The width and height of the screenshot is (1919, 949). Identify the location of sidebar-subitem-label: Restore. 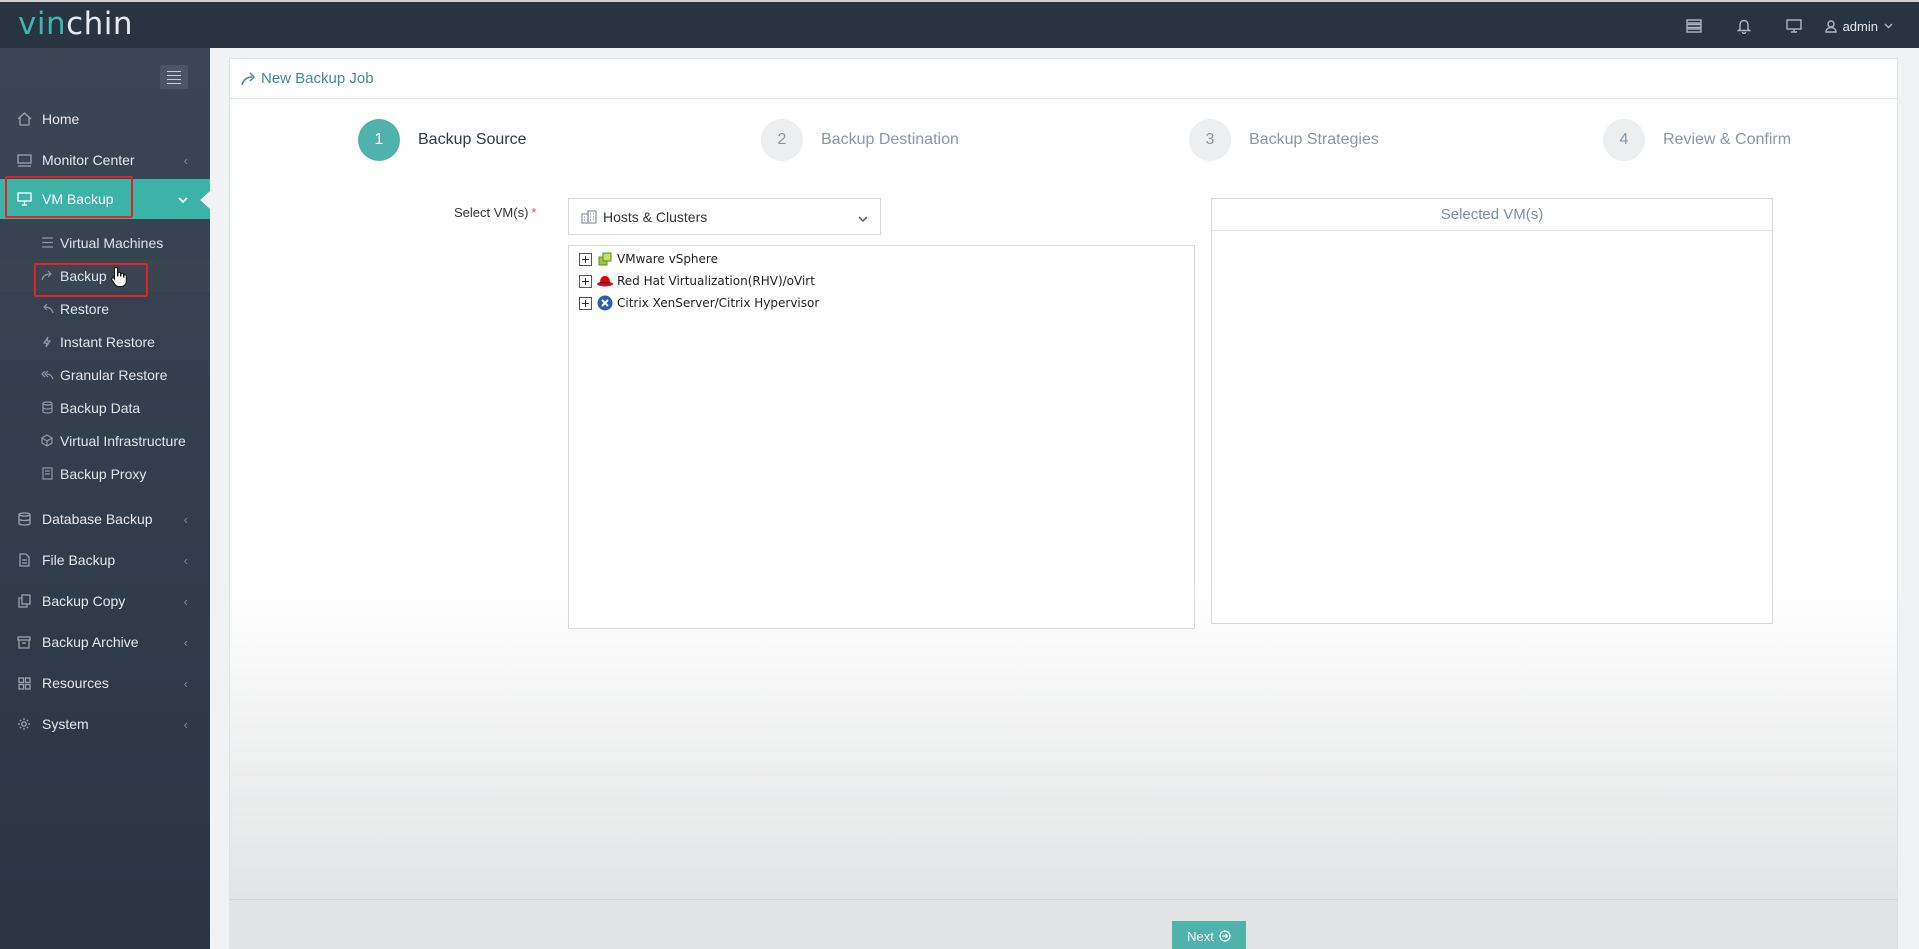
(85, 308).